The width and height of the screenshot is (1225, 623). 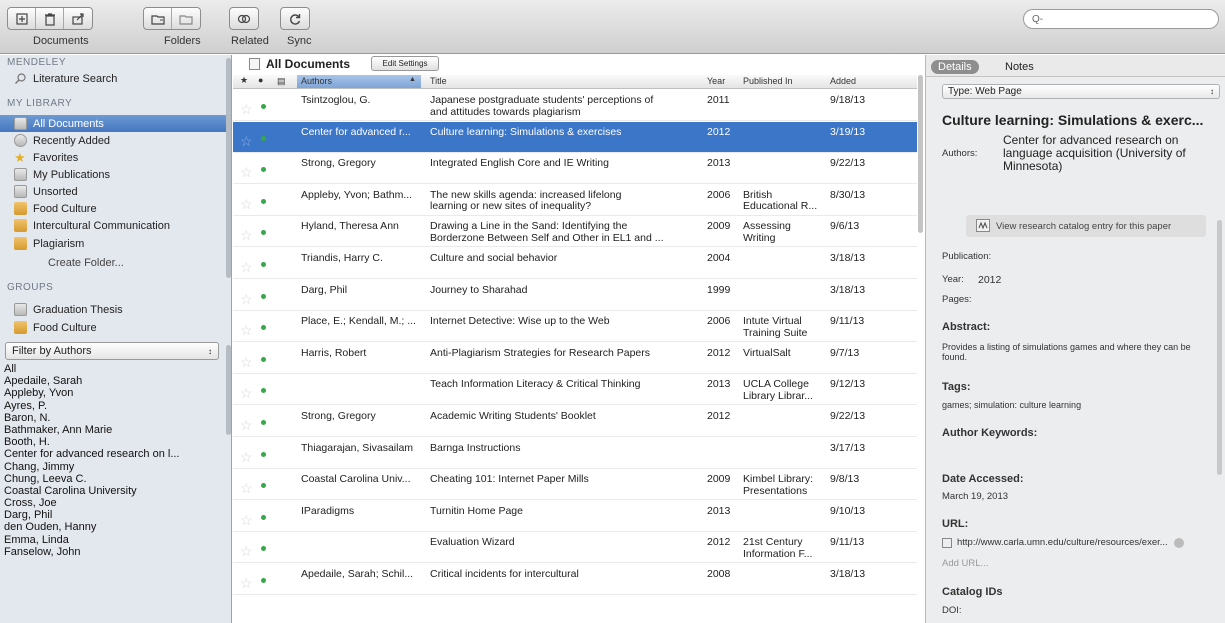 I want to click on group-item-food-culture: Food Culture, so click(x=113, y=327).